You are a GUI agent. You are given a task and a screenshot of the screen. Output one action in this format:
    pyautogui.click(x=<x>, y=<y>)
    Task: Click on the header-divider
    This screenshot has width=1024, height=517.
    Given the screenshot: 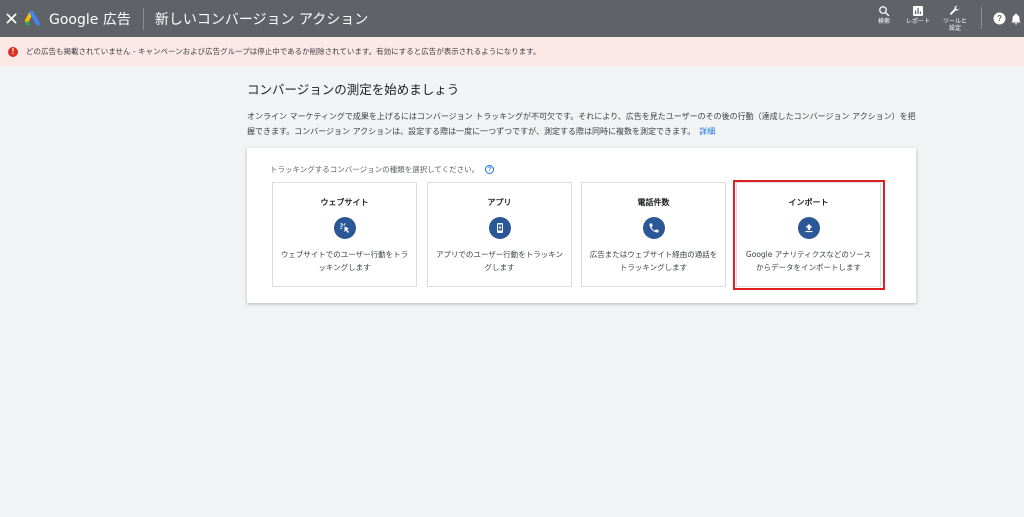 What is the action you would take?
    pyautogui.click(x=143, y=18)
    